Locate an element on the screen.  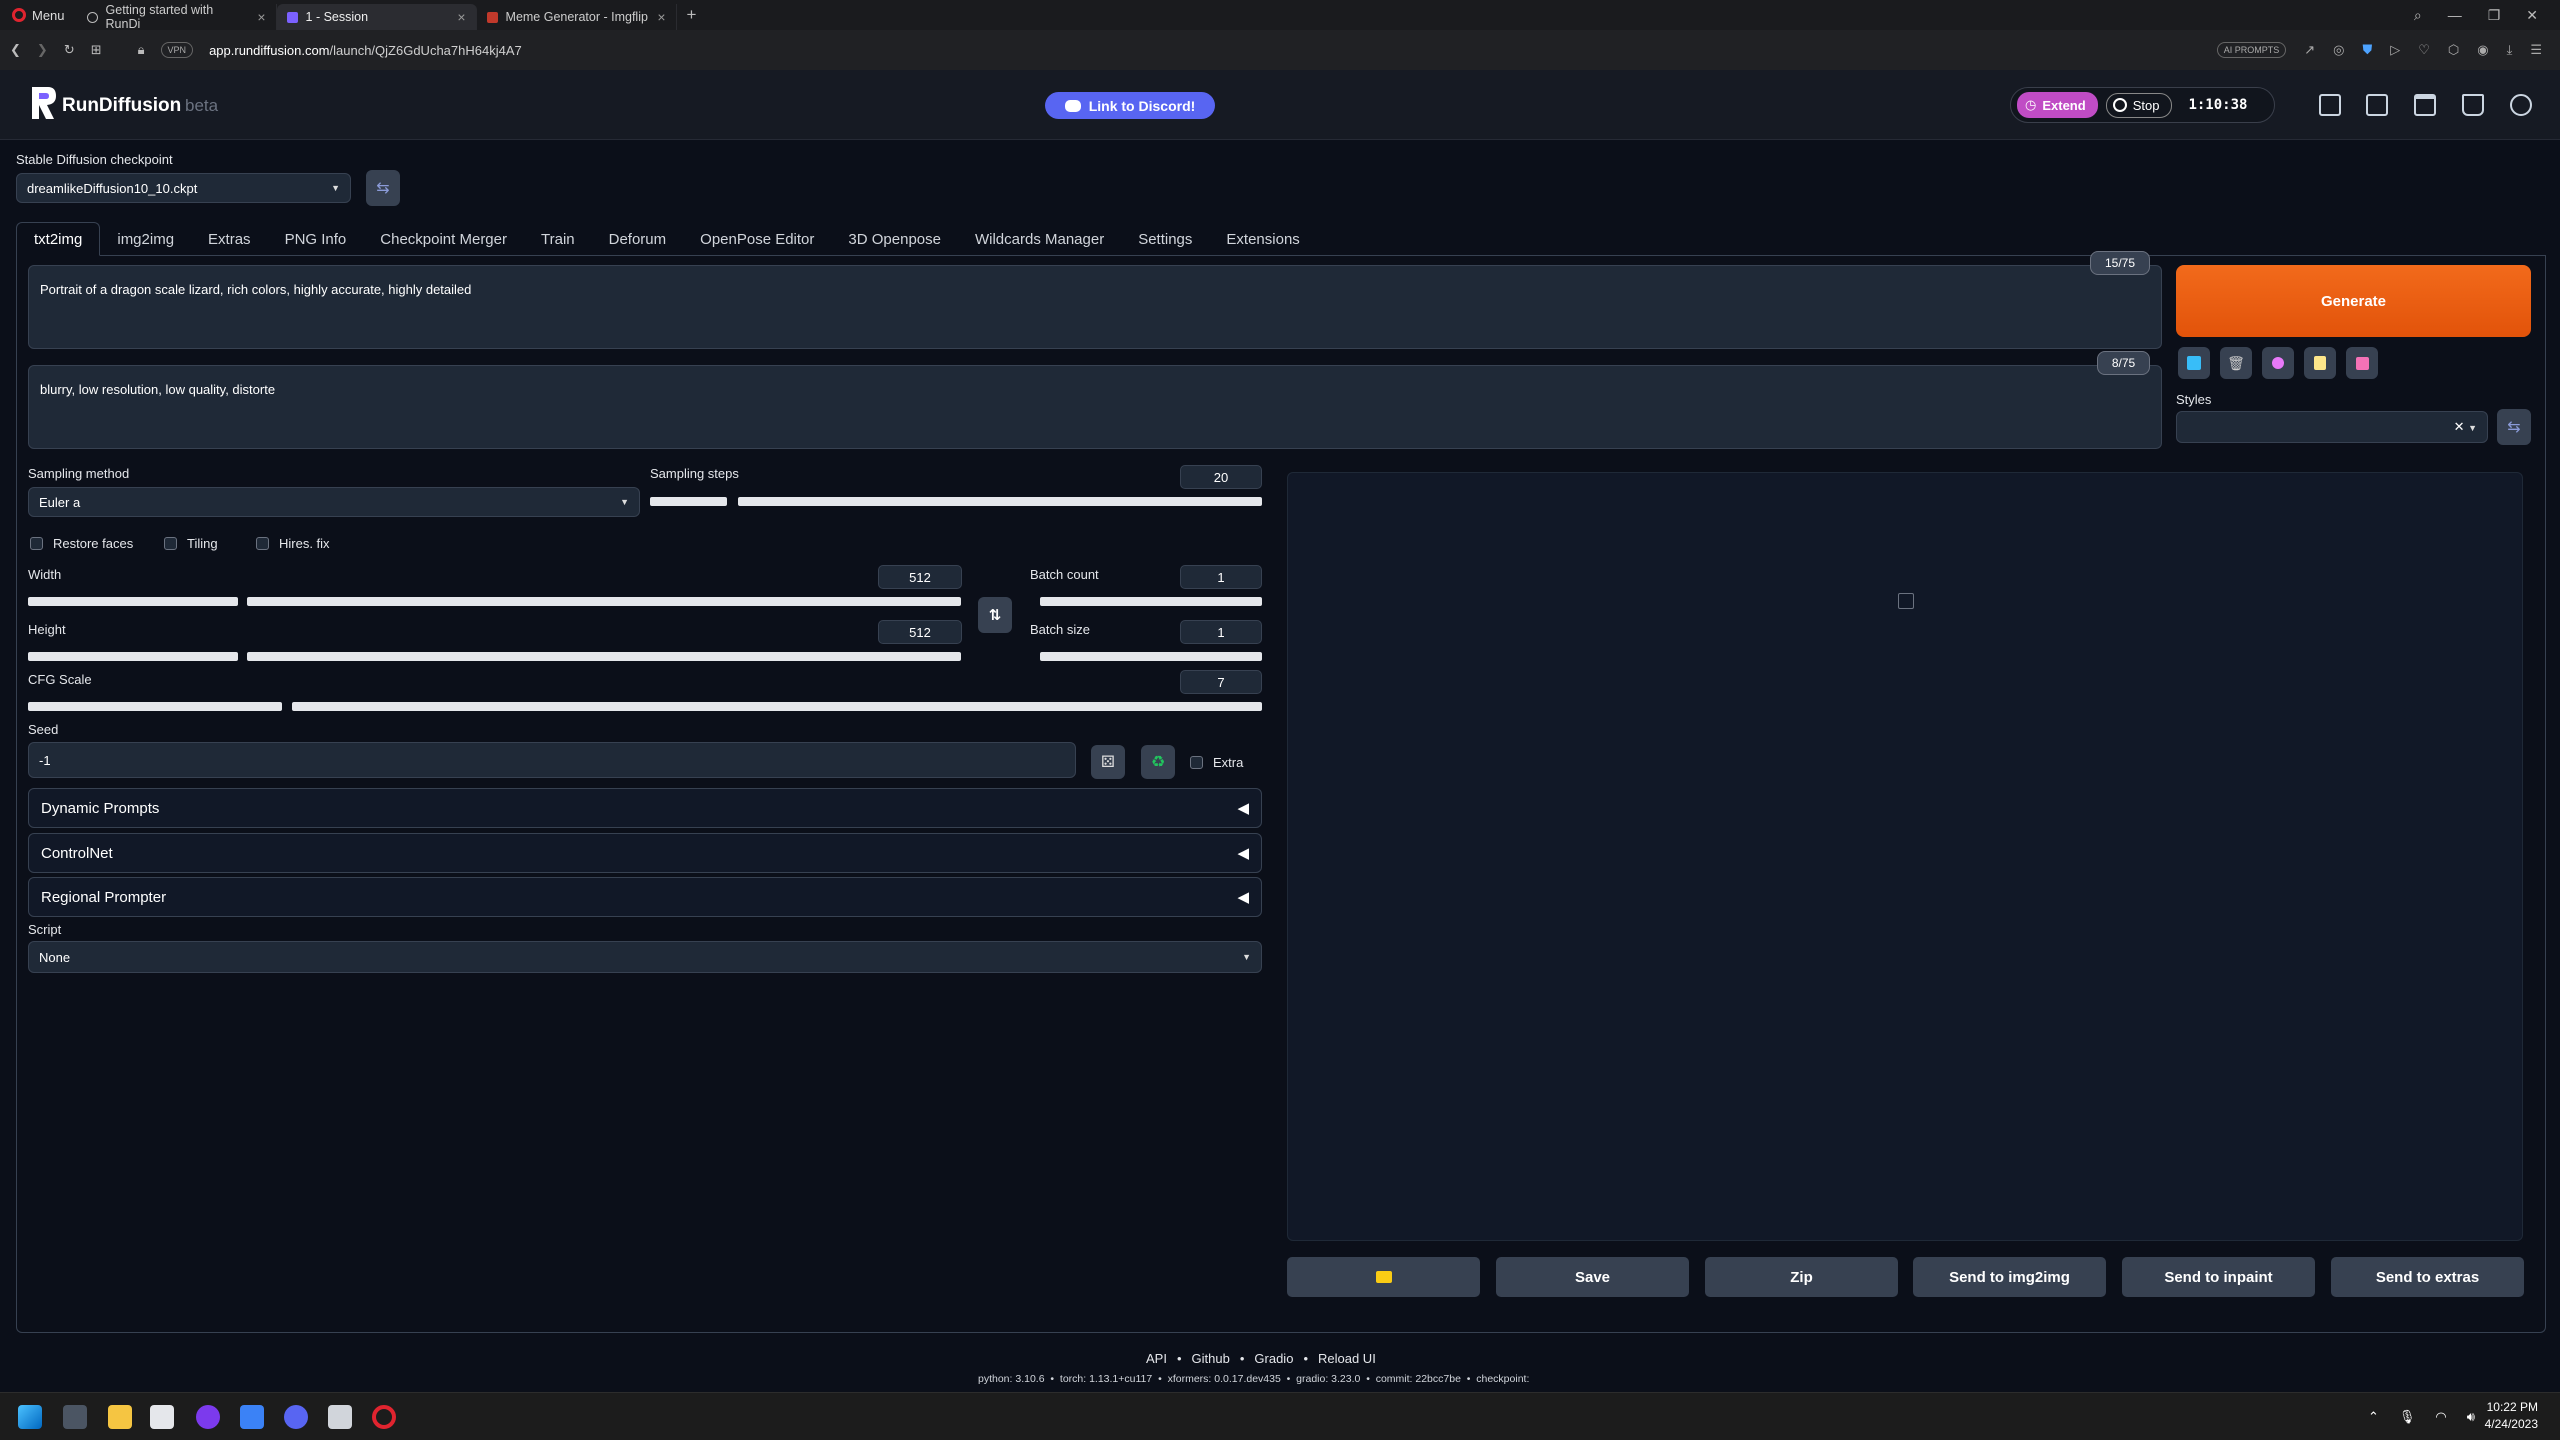
forward-icon: ❯ is located at coordinates (42, 50).